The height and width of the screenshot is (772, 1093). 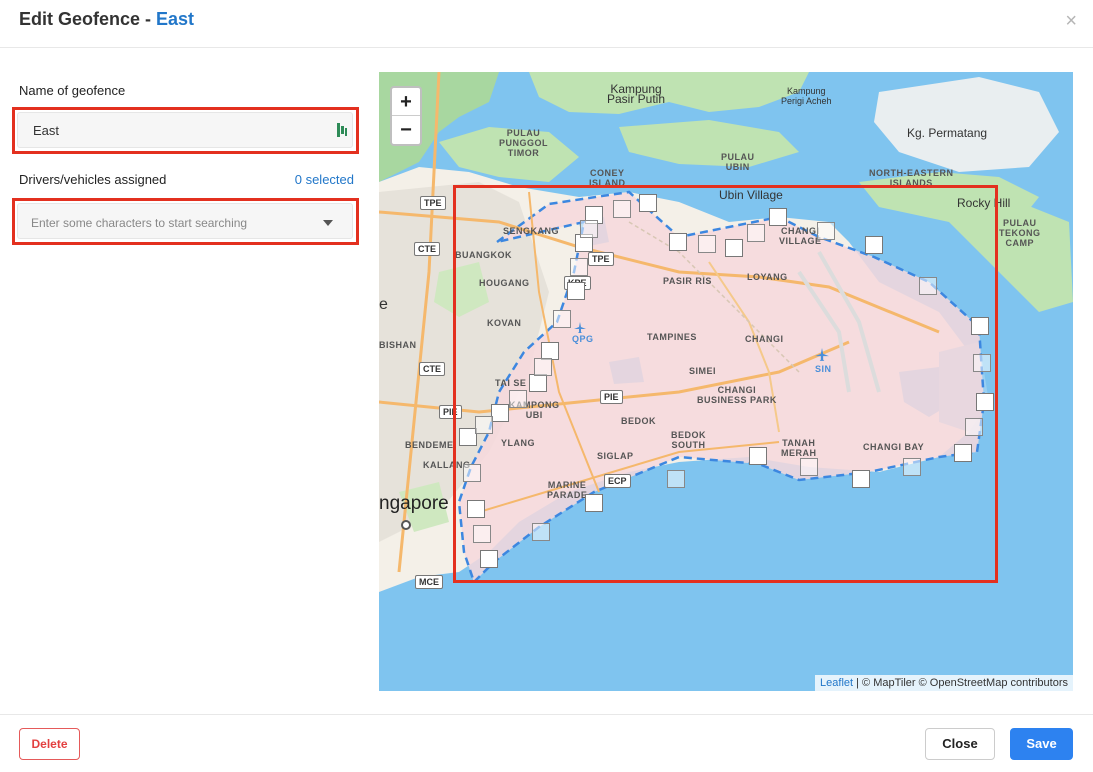 I want to click on map-label-kampung-pasir-putih: Kampung Pasir Putih, so click(x=636, y=94).